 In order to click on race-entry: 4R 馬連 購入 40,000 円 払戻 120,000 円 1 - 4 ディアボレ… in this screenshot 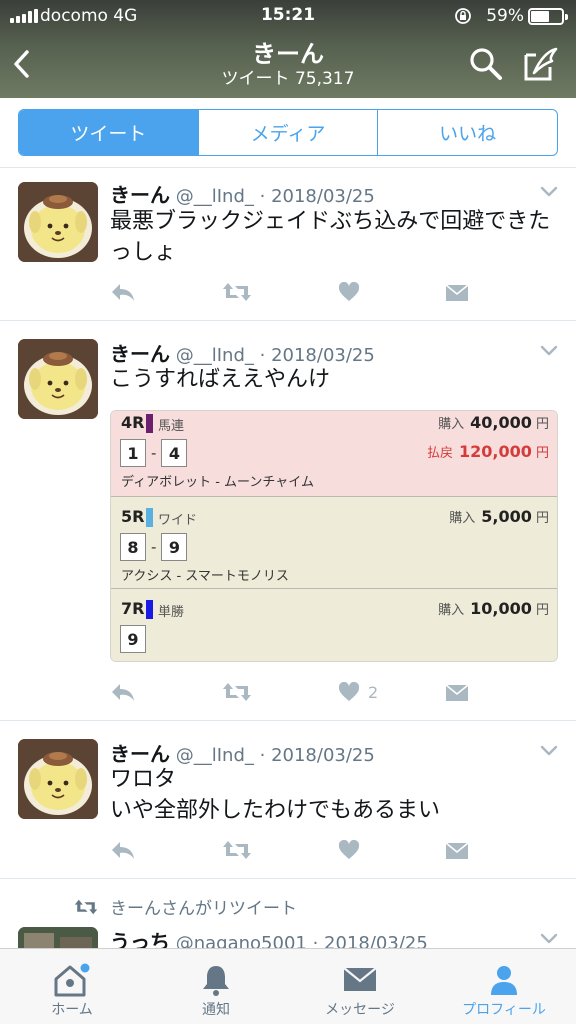, I will do `click(334, 454)`.